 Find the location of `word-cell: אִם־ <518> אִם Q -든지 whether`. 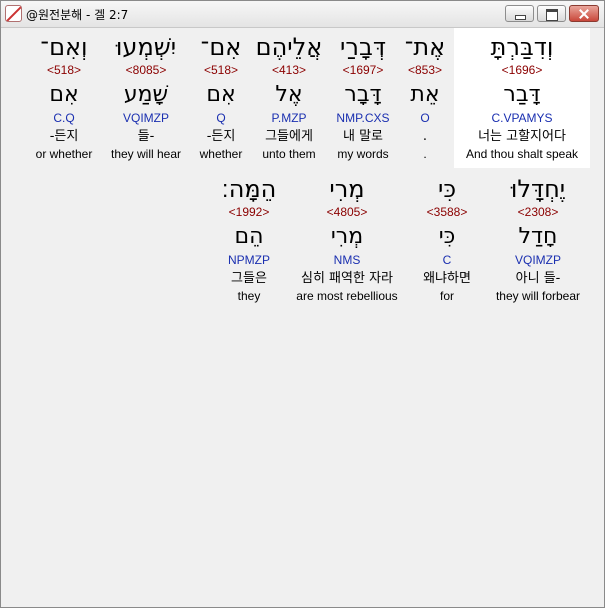

word-cell: אִם־ <518> אִם Q -든지 whether is located at coordinates (221, 98).